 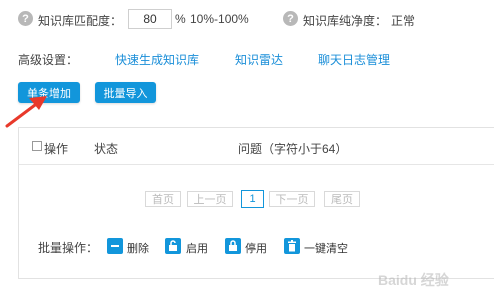 I want to click on trash-icon, so click(x=292, y=246).